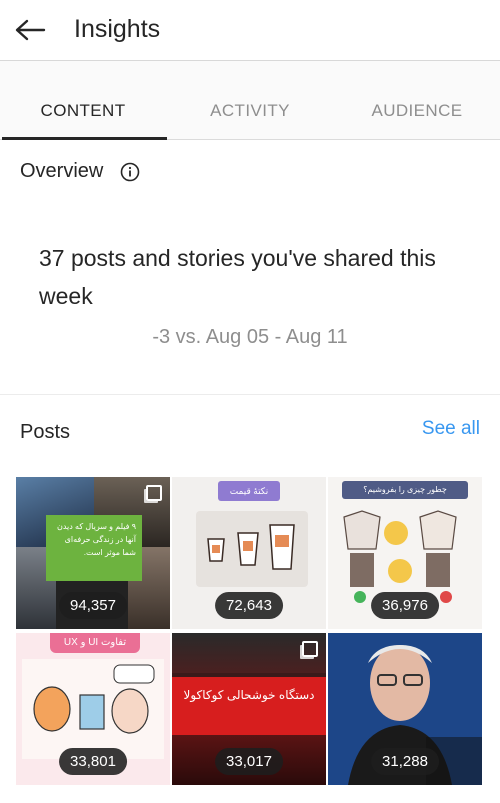 This screenshot has width=500, height=803. What do you see at coordinates (400, 556) in the screenshot?
I see `clothing-illustration-icon` at bounding box center [400, 556].